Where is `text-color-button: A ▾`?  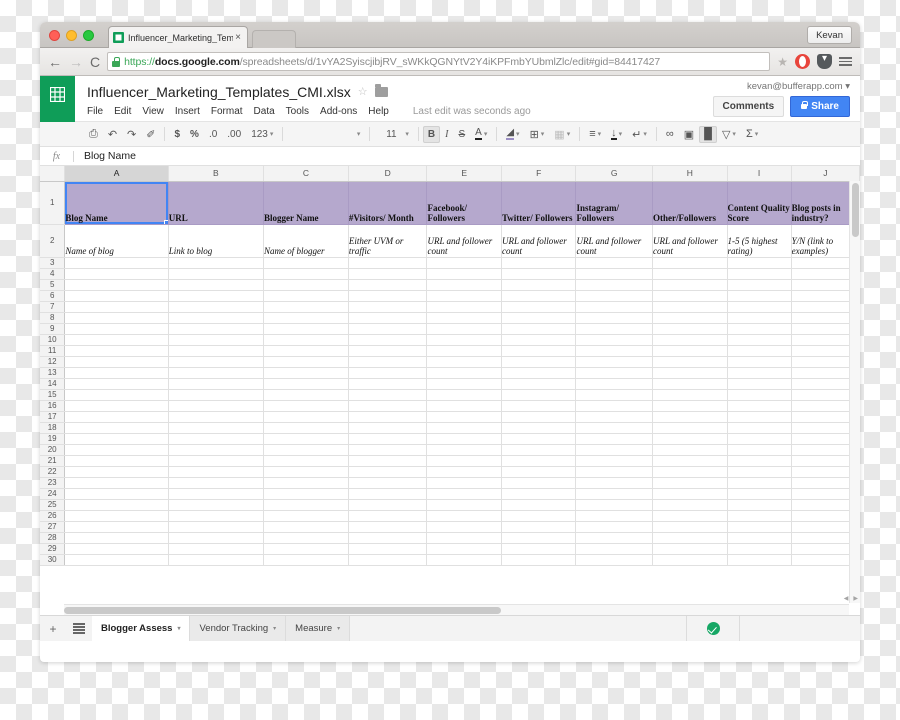 text-color-button: A ▾ is located at coordinates (481, 134).